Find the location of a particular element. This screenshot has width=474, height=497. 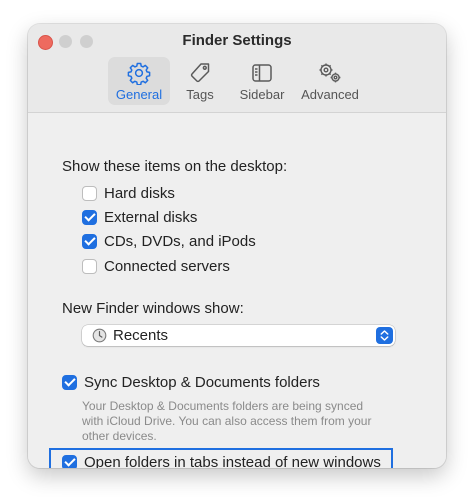

new-window-selected-value: Recents is located at coordinates (141, 335).